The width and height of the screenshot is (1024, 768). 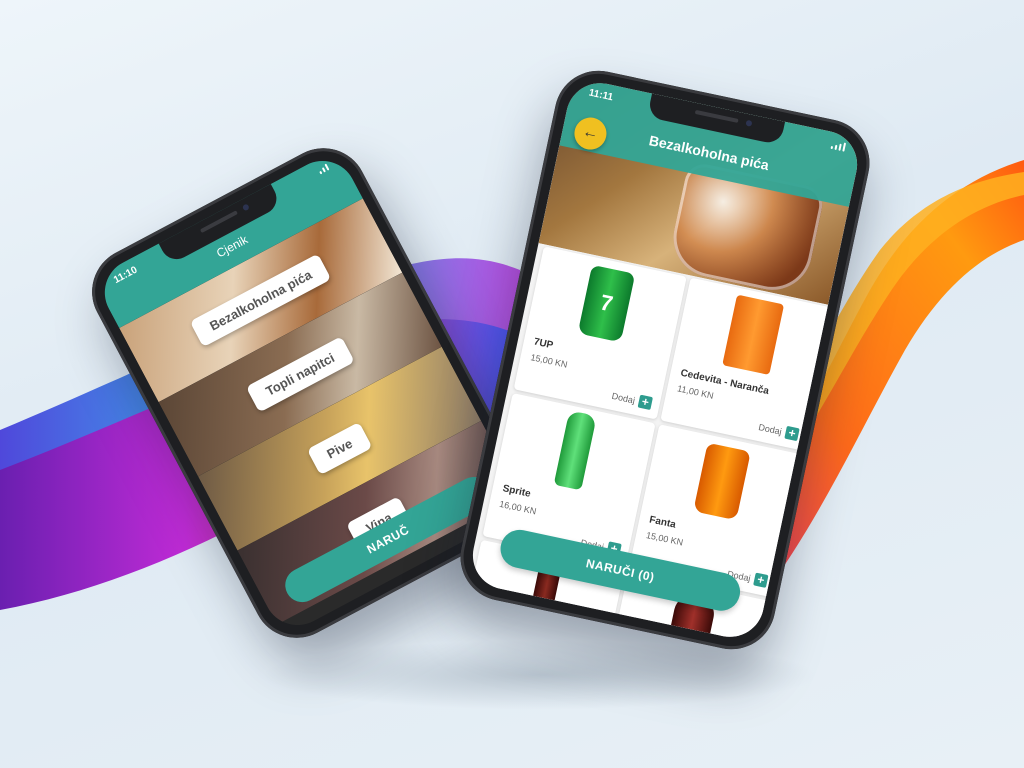 I want to click on can-fanta-icon, so click(x=722, y=481).